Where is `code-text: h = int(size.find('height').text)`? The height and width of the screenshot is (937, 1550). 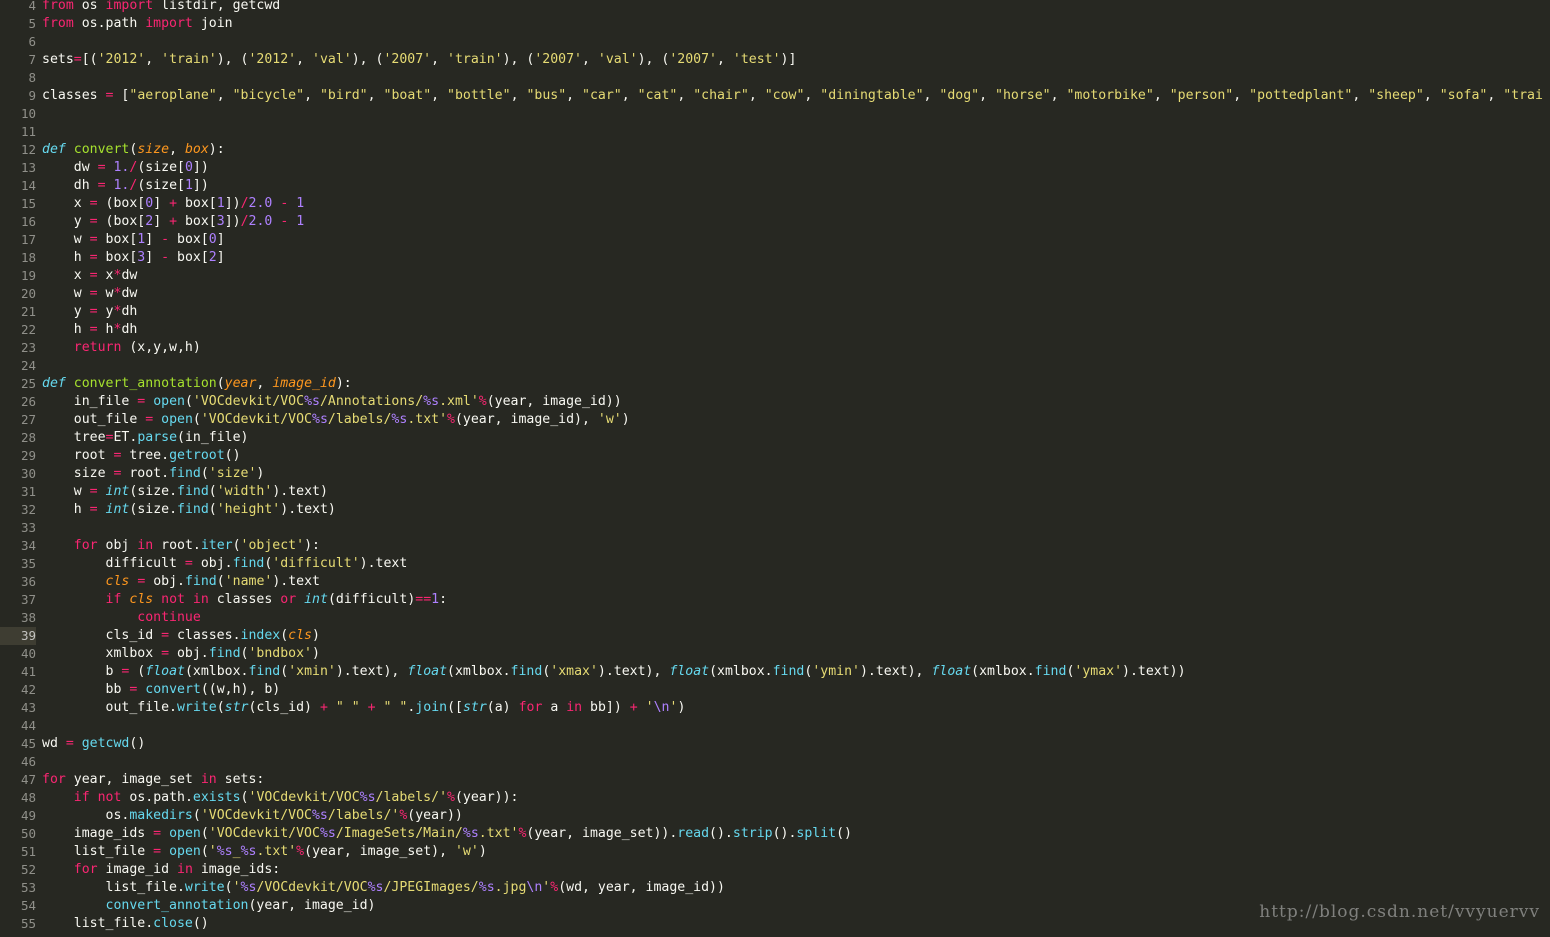
code-text: h = int(size.find('height').text) is located at coordinates (189, 510).